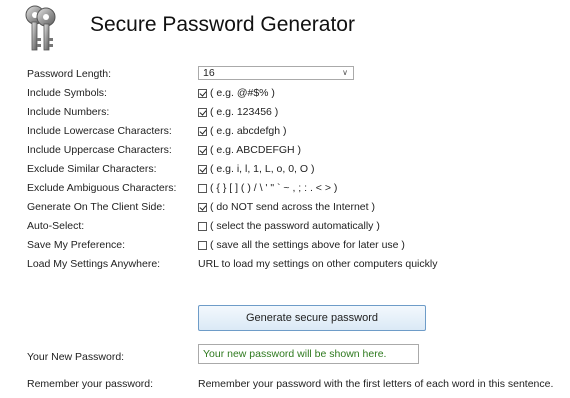  I want to click on option-label: Include Numbers:, so click(68, 112).